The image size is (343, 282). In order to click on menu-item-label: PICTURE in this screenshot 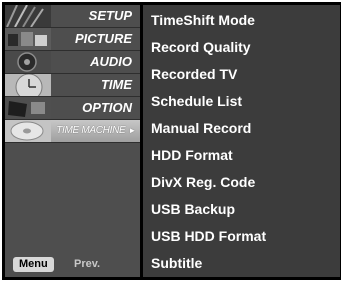, I will do `click(103, 38)`.